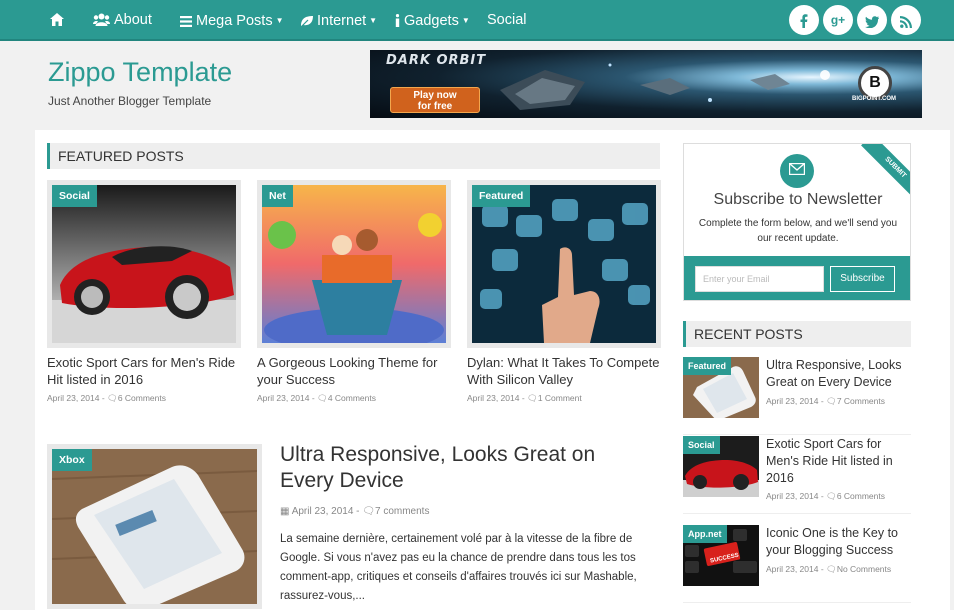 This screenshot has height=610, width=954. I want to click on banner-cta-line1: Play now, so click(435, 95).